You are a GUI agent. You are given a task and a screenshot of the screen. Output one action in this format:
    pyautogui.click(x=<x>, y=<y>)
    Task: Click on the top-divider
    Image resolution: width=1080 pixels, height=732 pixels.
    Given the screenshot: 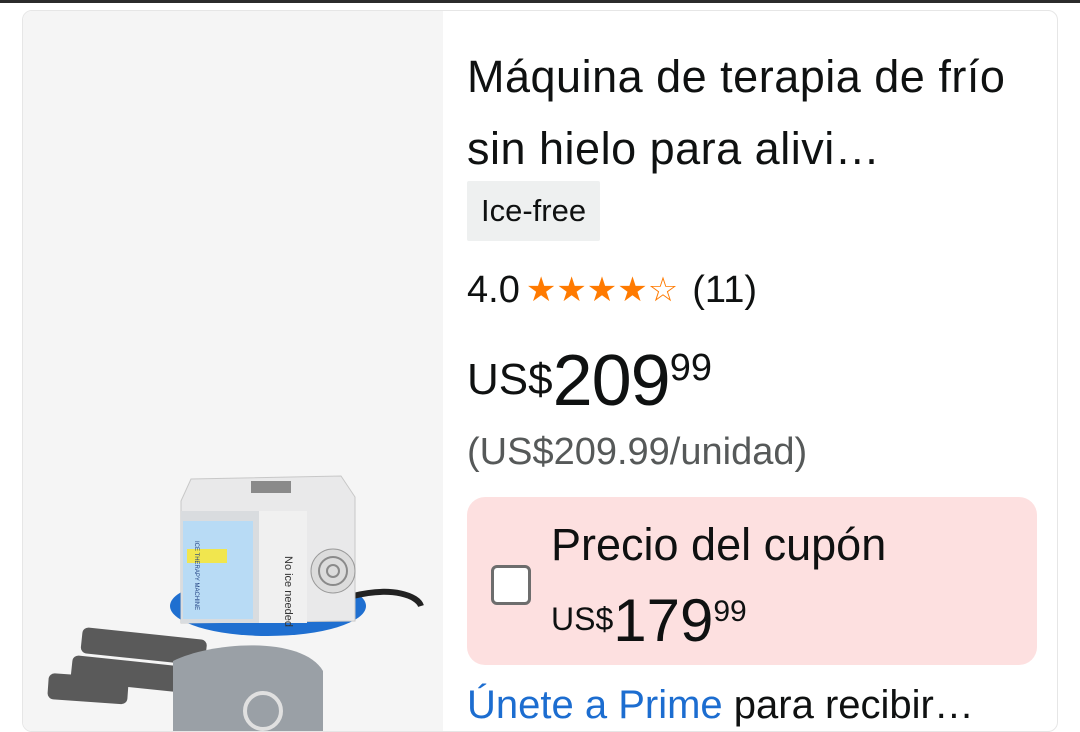 What is the action you would take?
    pyautogui.click(x=540, y=1)
    